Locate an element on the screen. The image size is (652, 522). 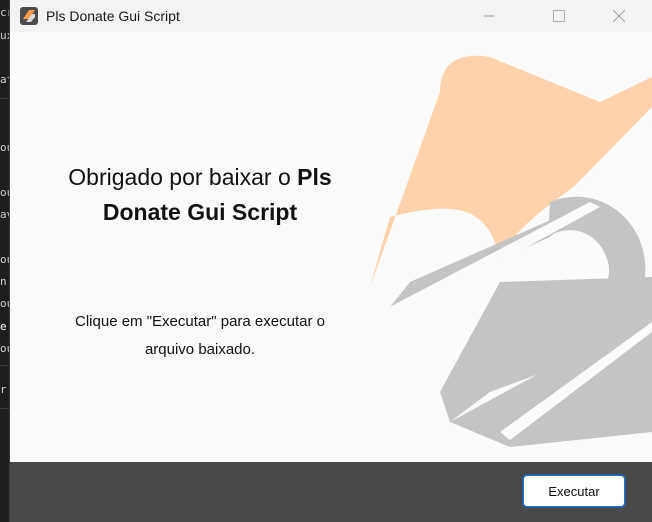
close-icon is located at coordinates (619, 16).